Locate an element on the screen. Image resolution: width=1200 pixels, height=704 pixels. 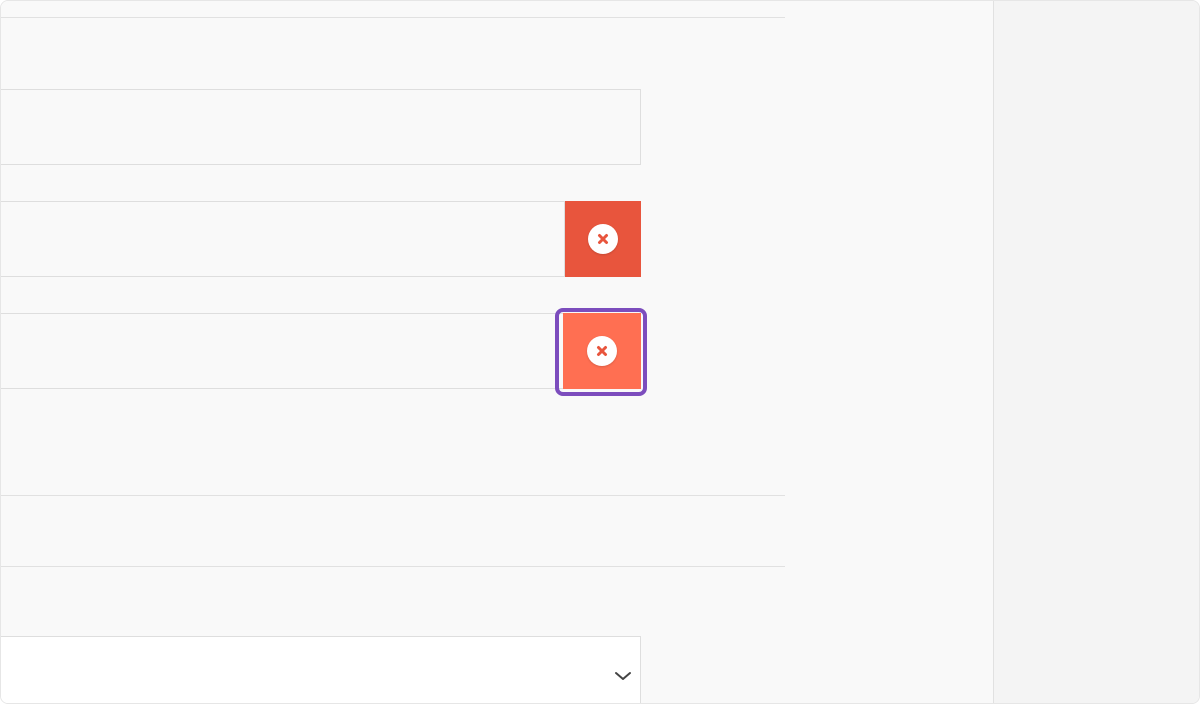
chevron-down-icon is located at coordinates (623, 677).